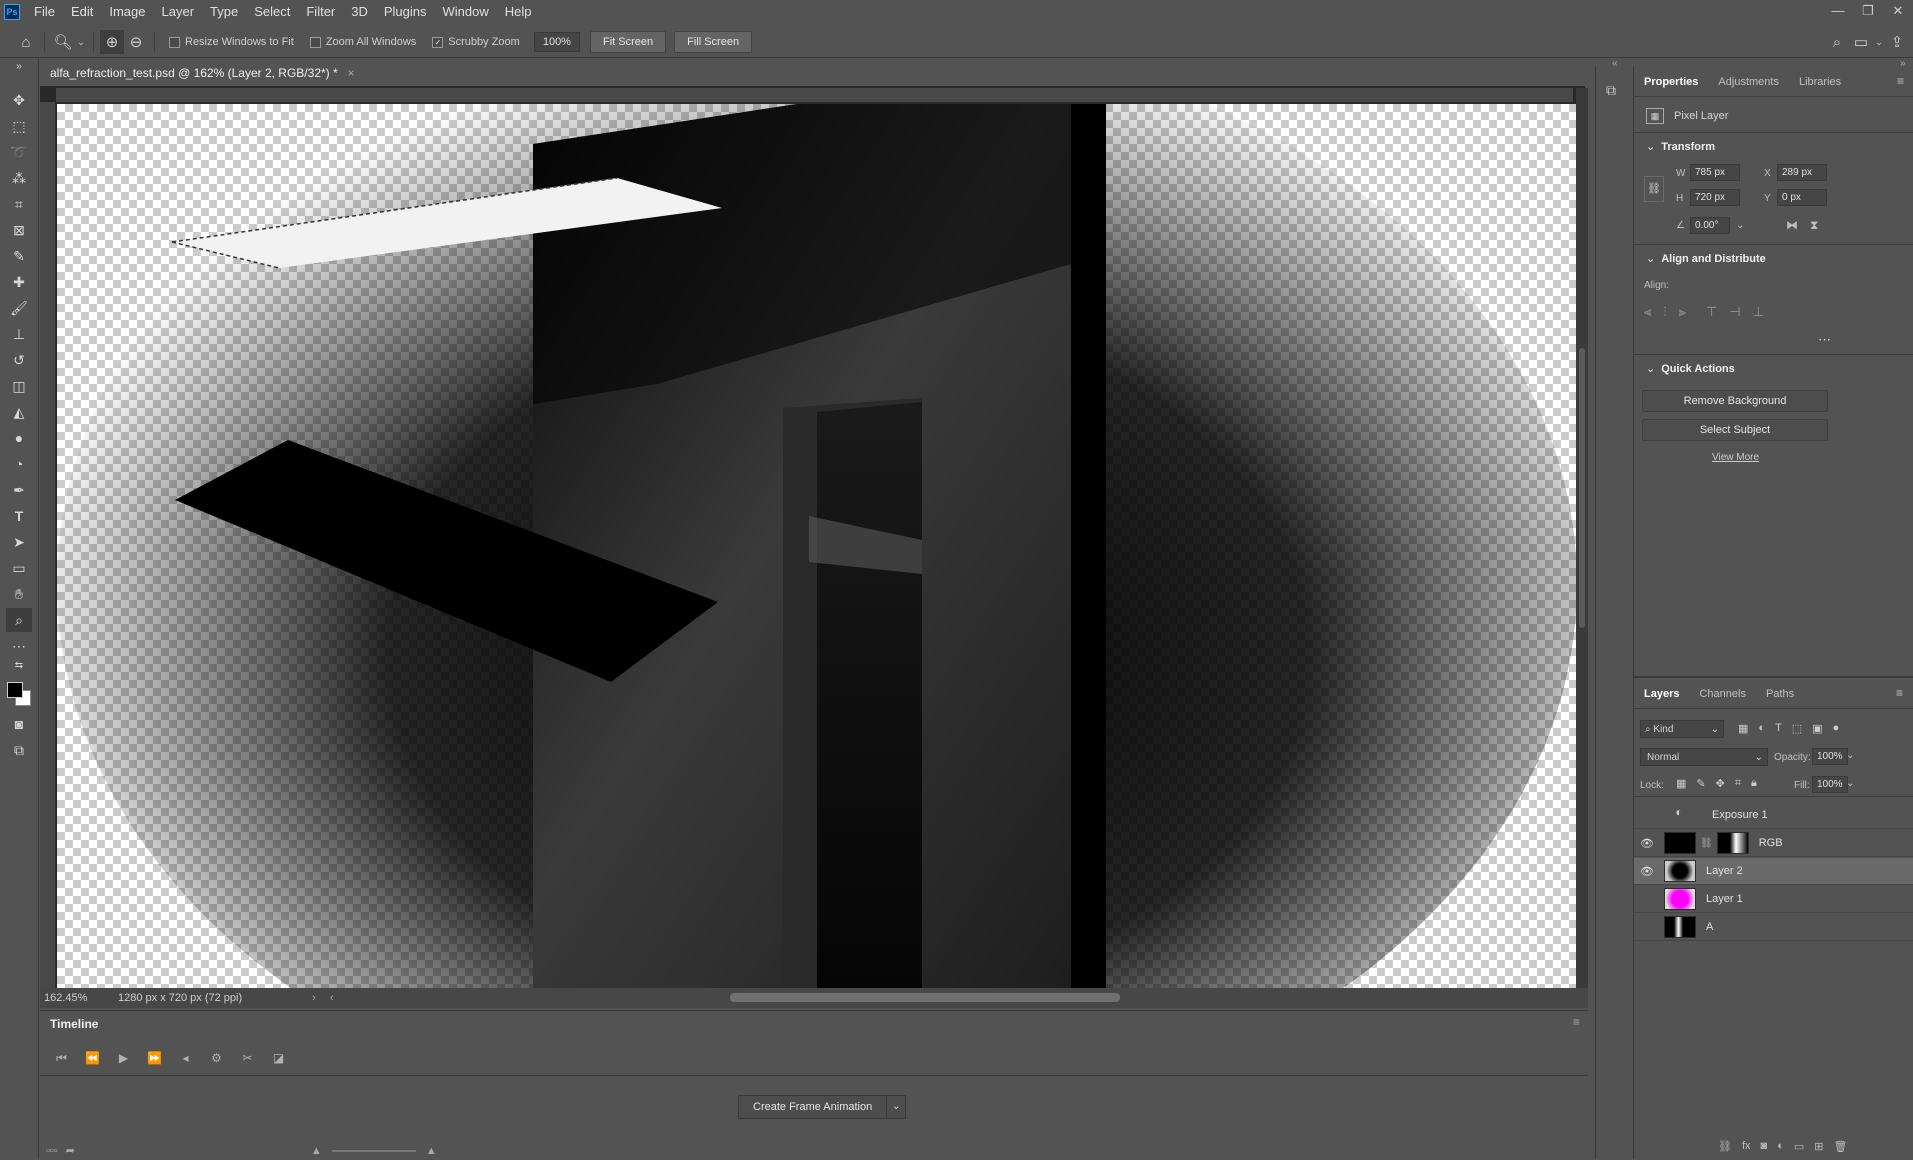 Image resolution: width=1913 pixels, height=1160 pixels. I want to click on home-icon: ⌂, so click(26, 42).